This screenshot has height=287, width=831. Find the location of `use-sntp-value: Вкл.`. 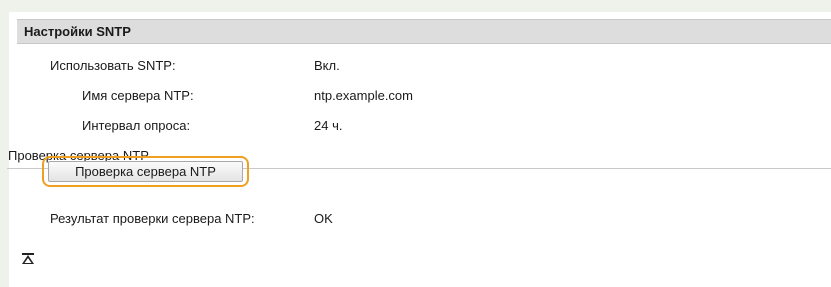

use-sntp-value: Вкл. is located at coordinates (327, 65).